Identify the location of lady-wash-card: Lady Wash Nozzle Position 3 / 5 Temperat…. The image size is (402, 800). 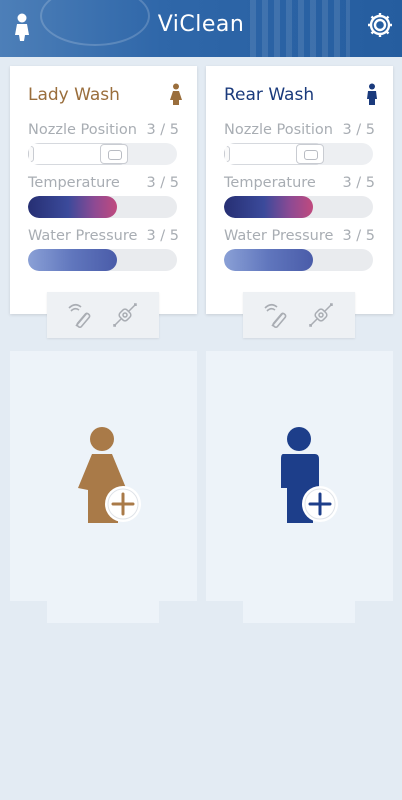
(103, 190).